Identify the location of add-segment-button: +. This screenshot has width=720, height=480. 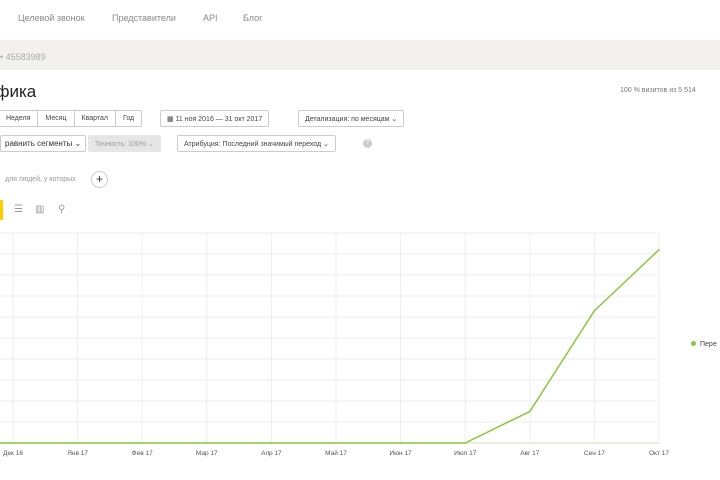
(99, 179).